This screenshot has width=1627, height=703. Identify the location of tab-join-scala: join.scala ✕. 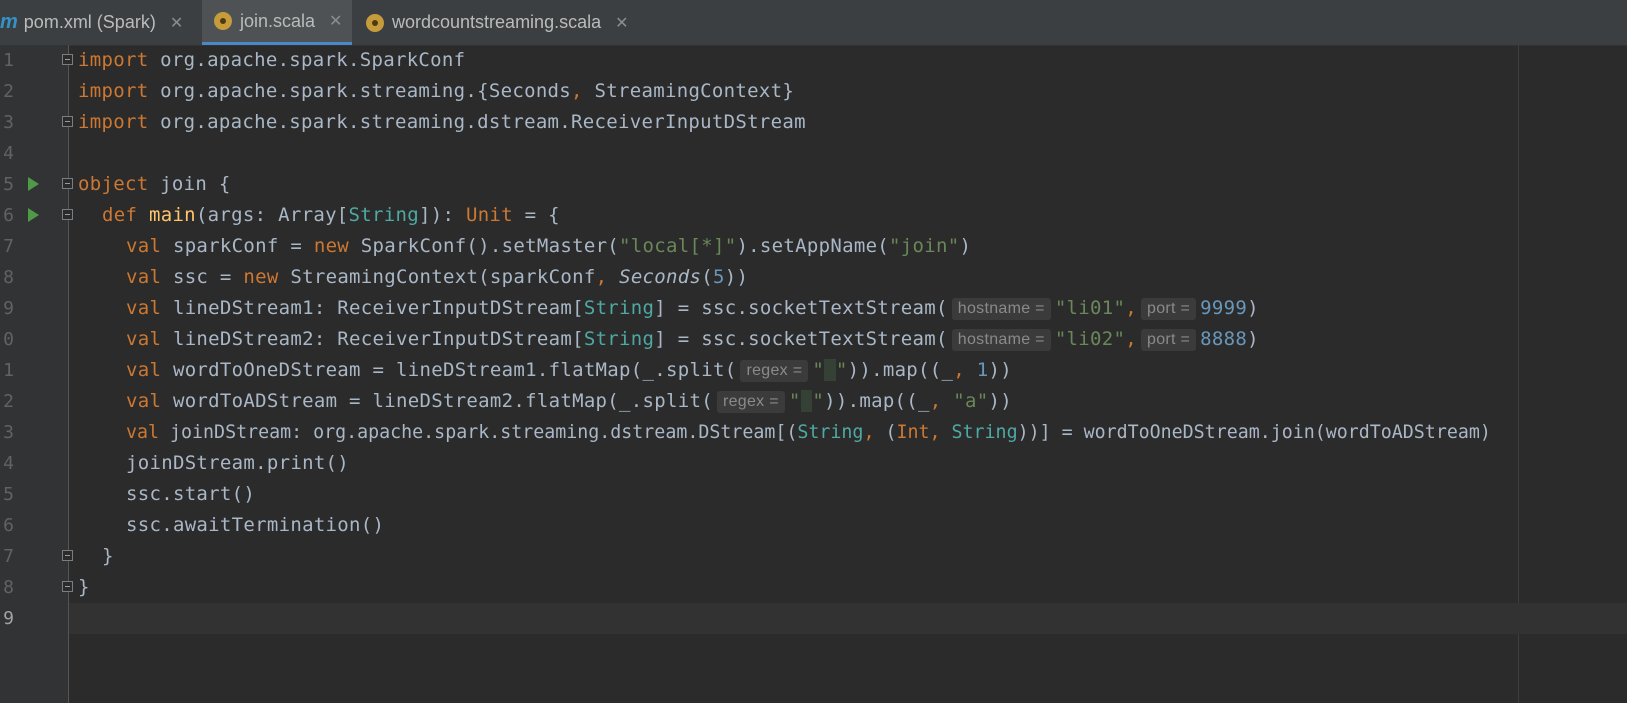
(277, 22).